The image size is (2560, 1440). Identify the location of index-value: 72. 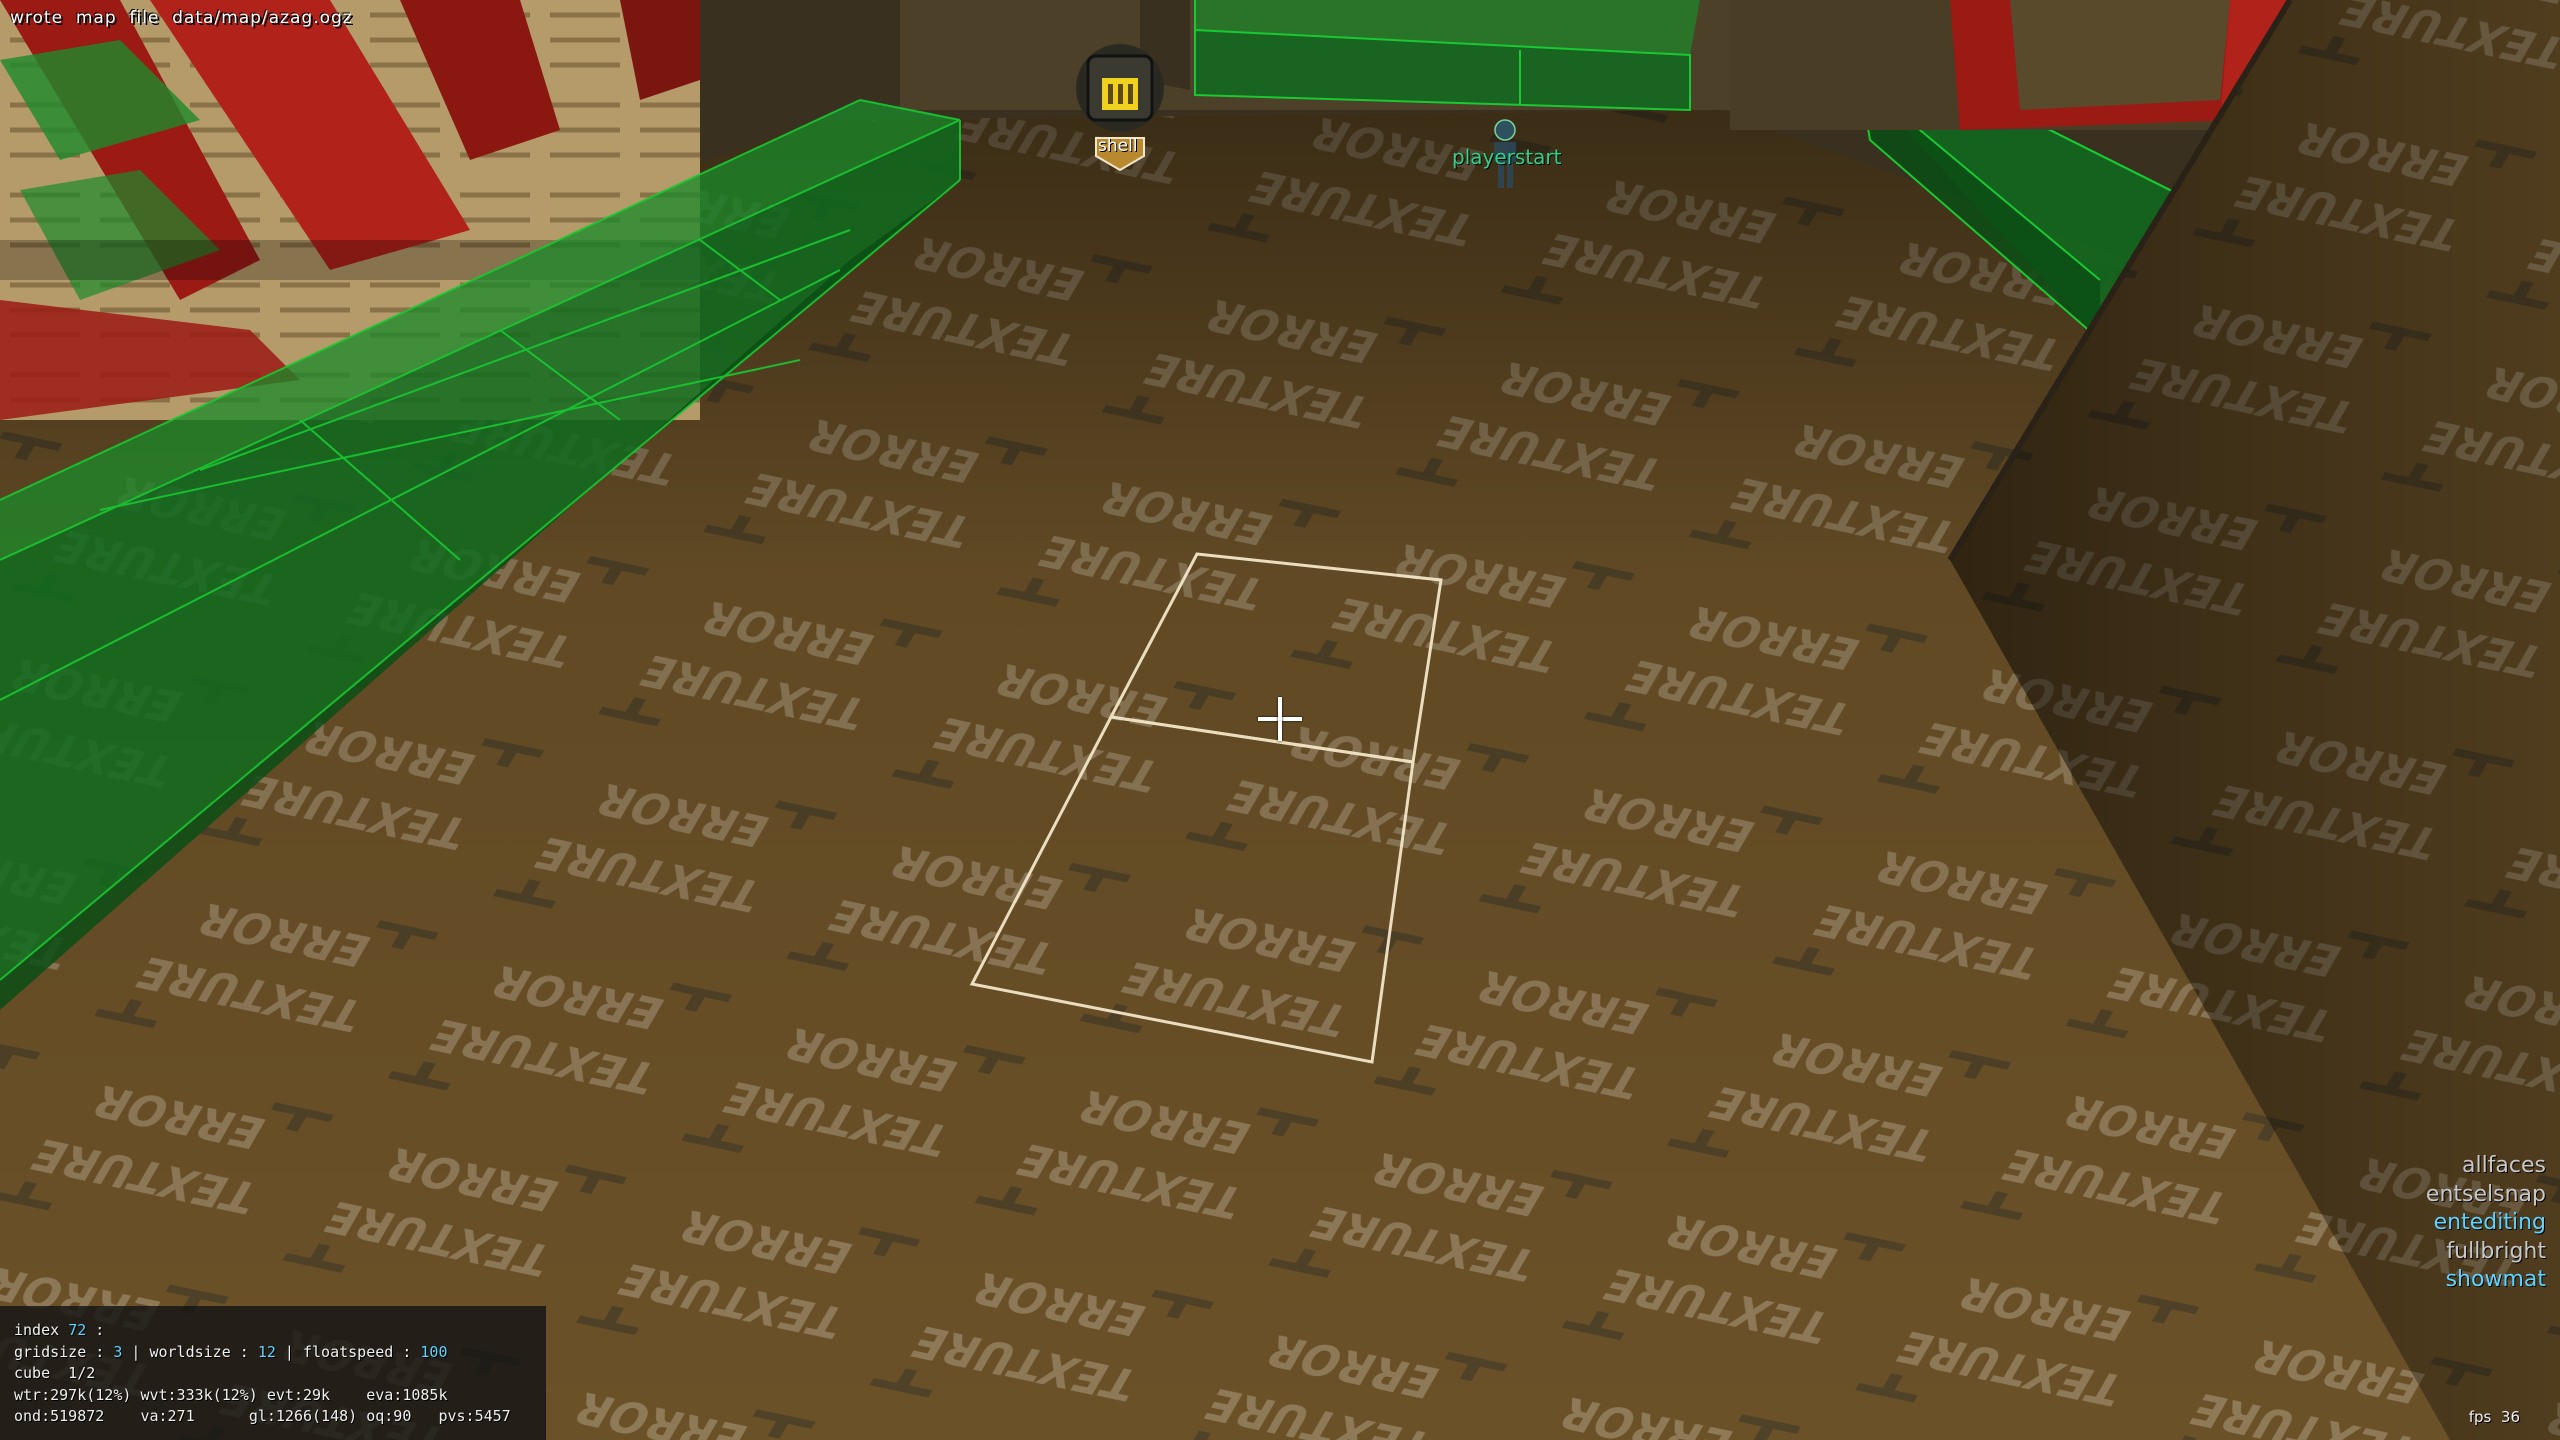
(77, 1330).